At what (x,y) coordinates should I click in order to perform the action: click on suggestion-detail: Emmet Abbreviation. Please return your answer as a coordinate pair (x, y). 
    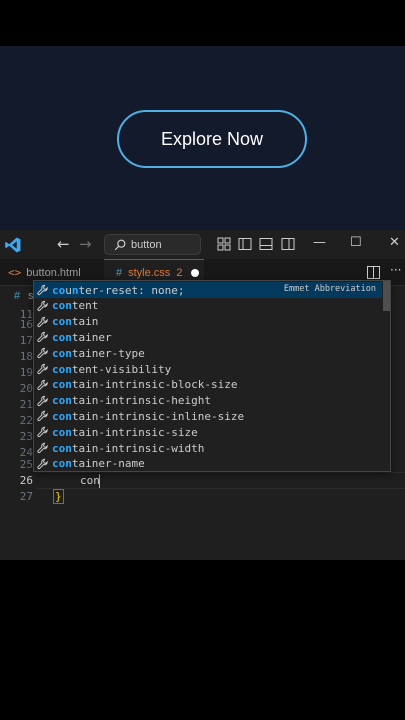
    Looking at the image, I should click on (329, 289).